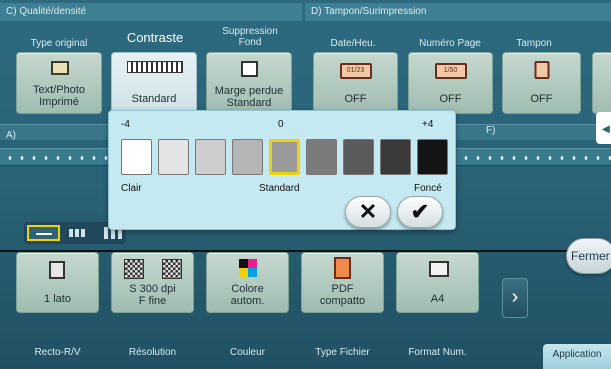  What do you see at coordinates (342, 268) in the screenshot?
I see `pdf-file-icon` at bounding box center [342, 268].